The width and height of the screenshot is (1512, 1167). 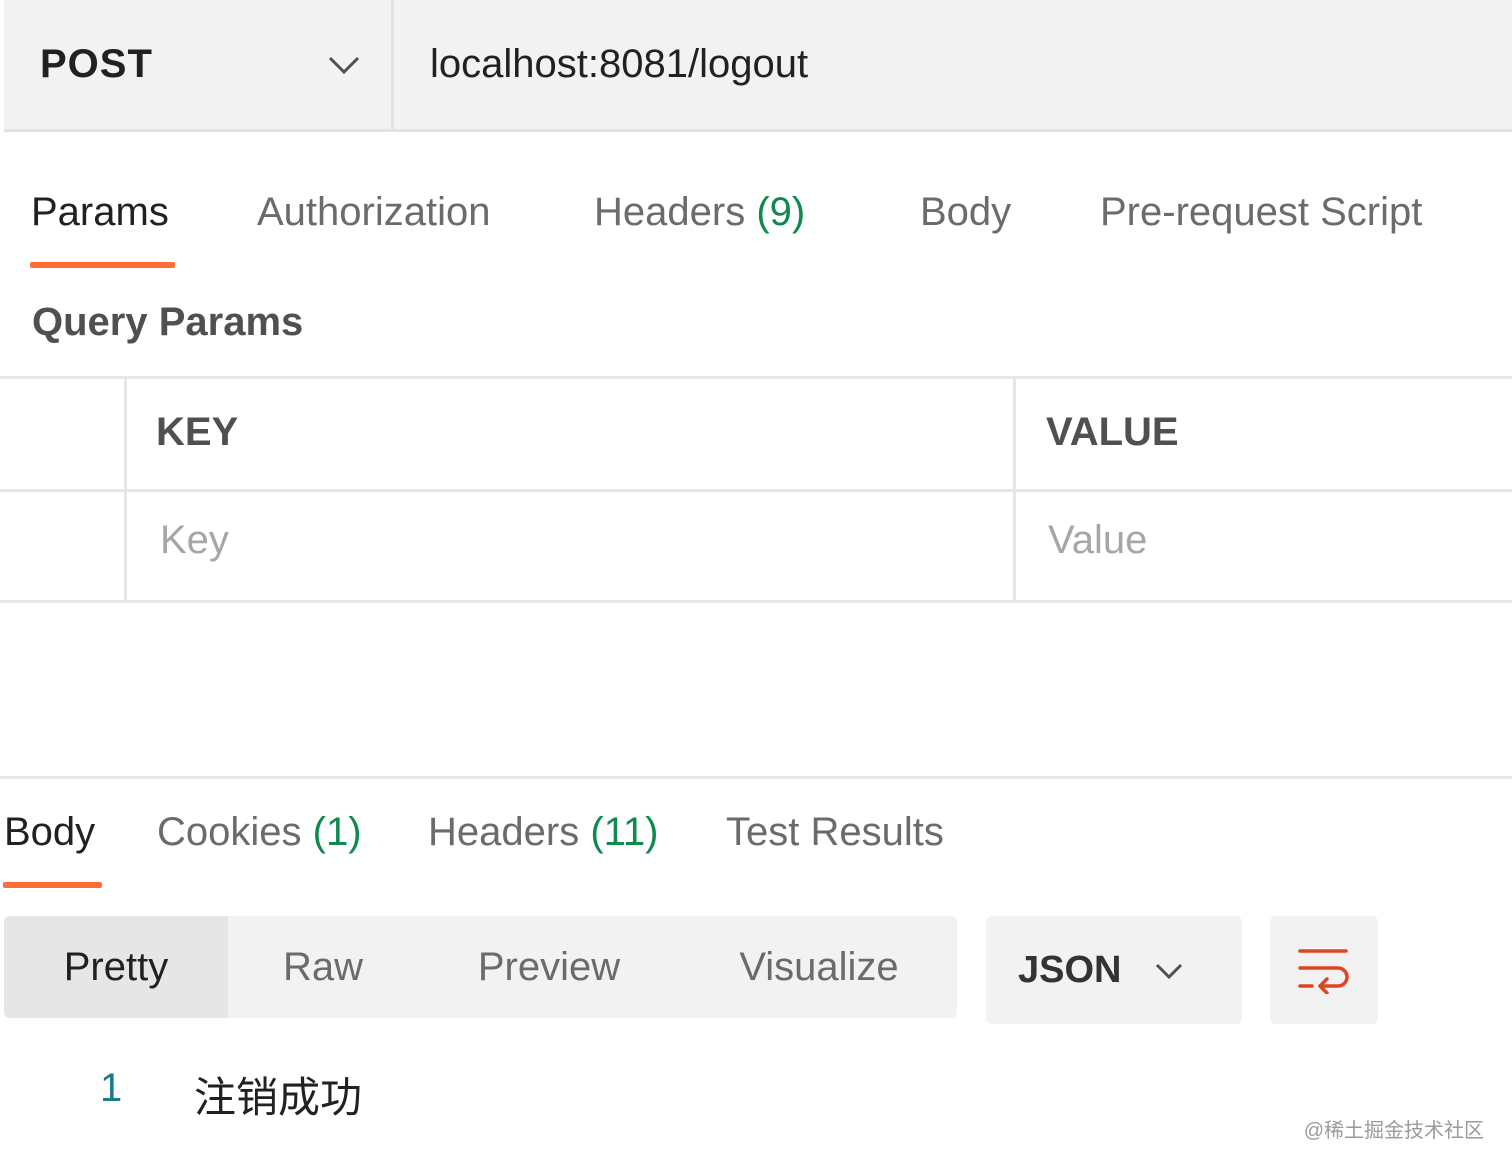 I want to click on request-url-bar: POST localhost:8081/logout, so click(x=758, y=66).